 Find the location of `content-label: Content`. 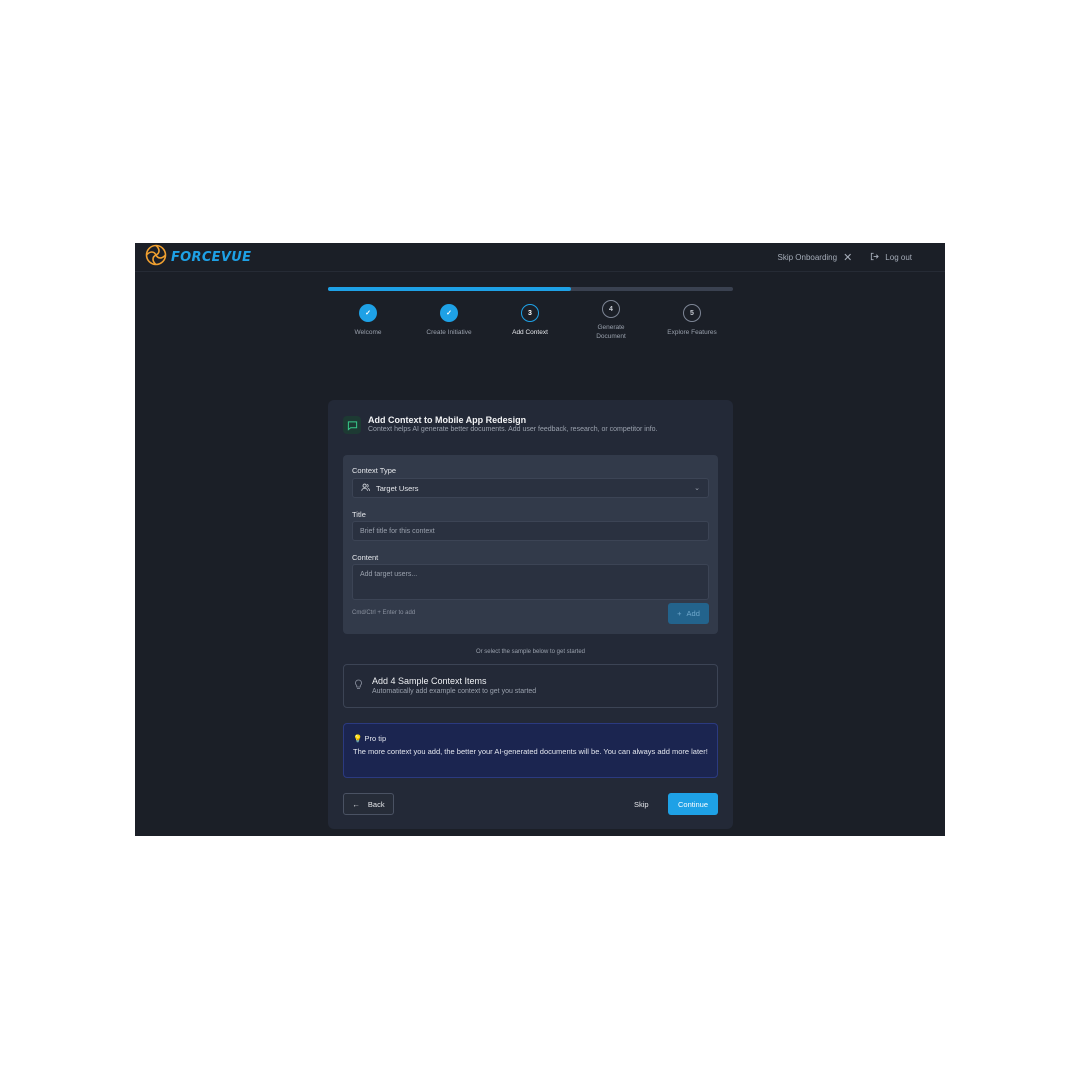

content-label: Content is located at coordinates (365, 557).